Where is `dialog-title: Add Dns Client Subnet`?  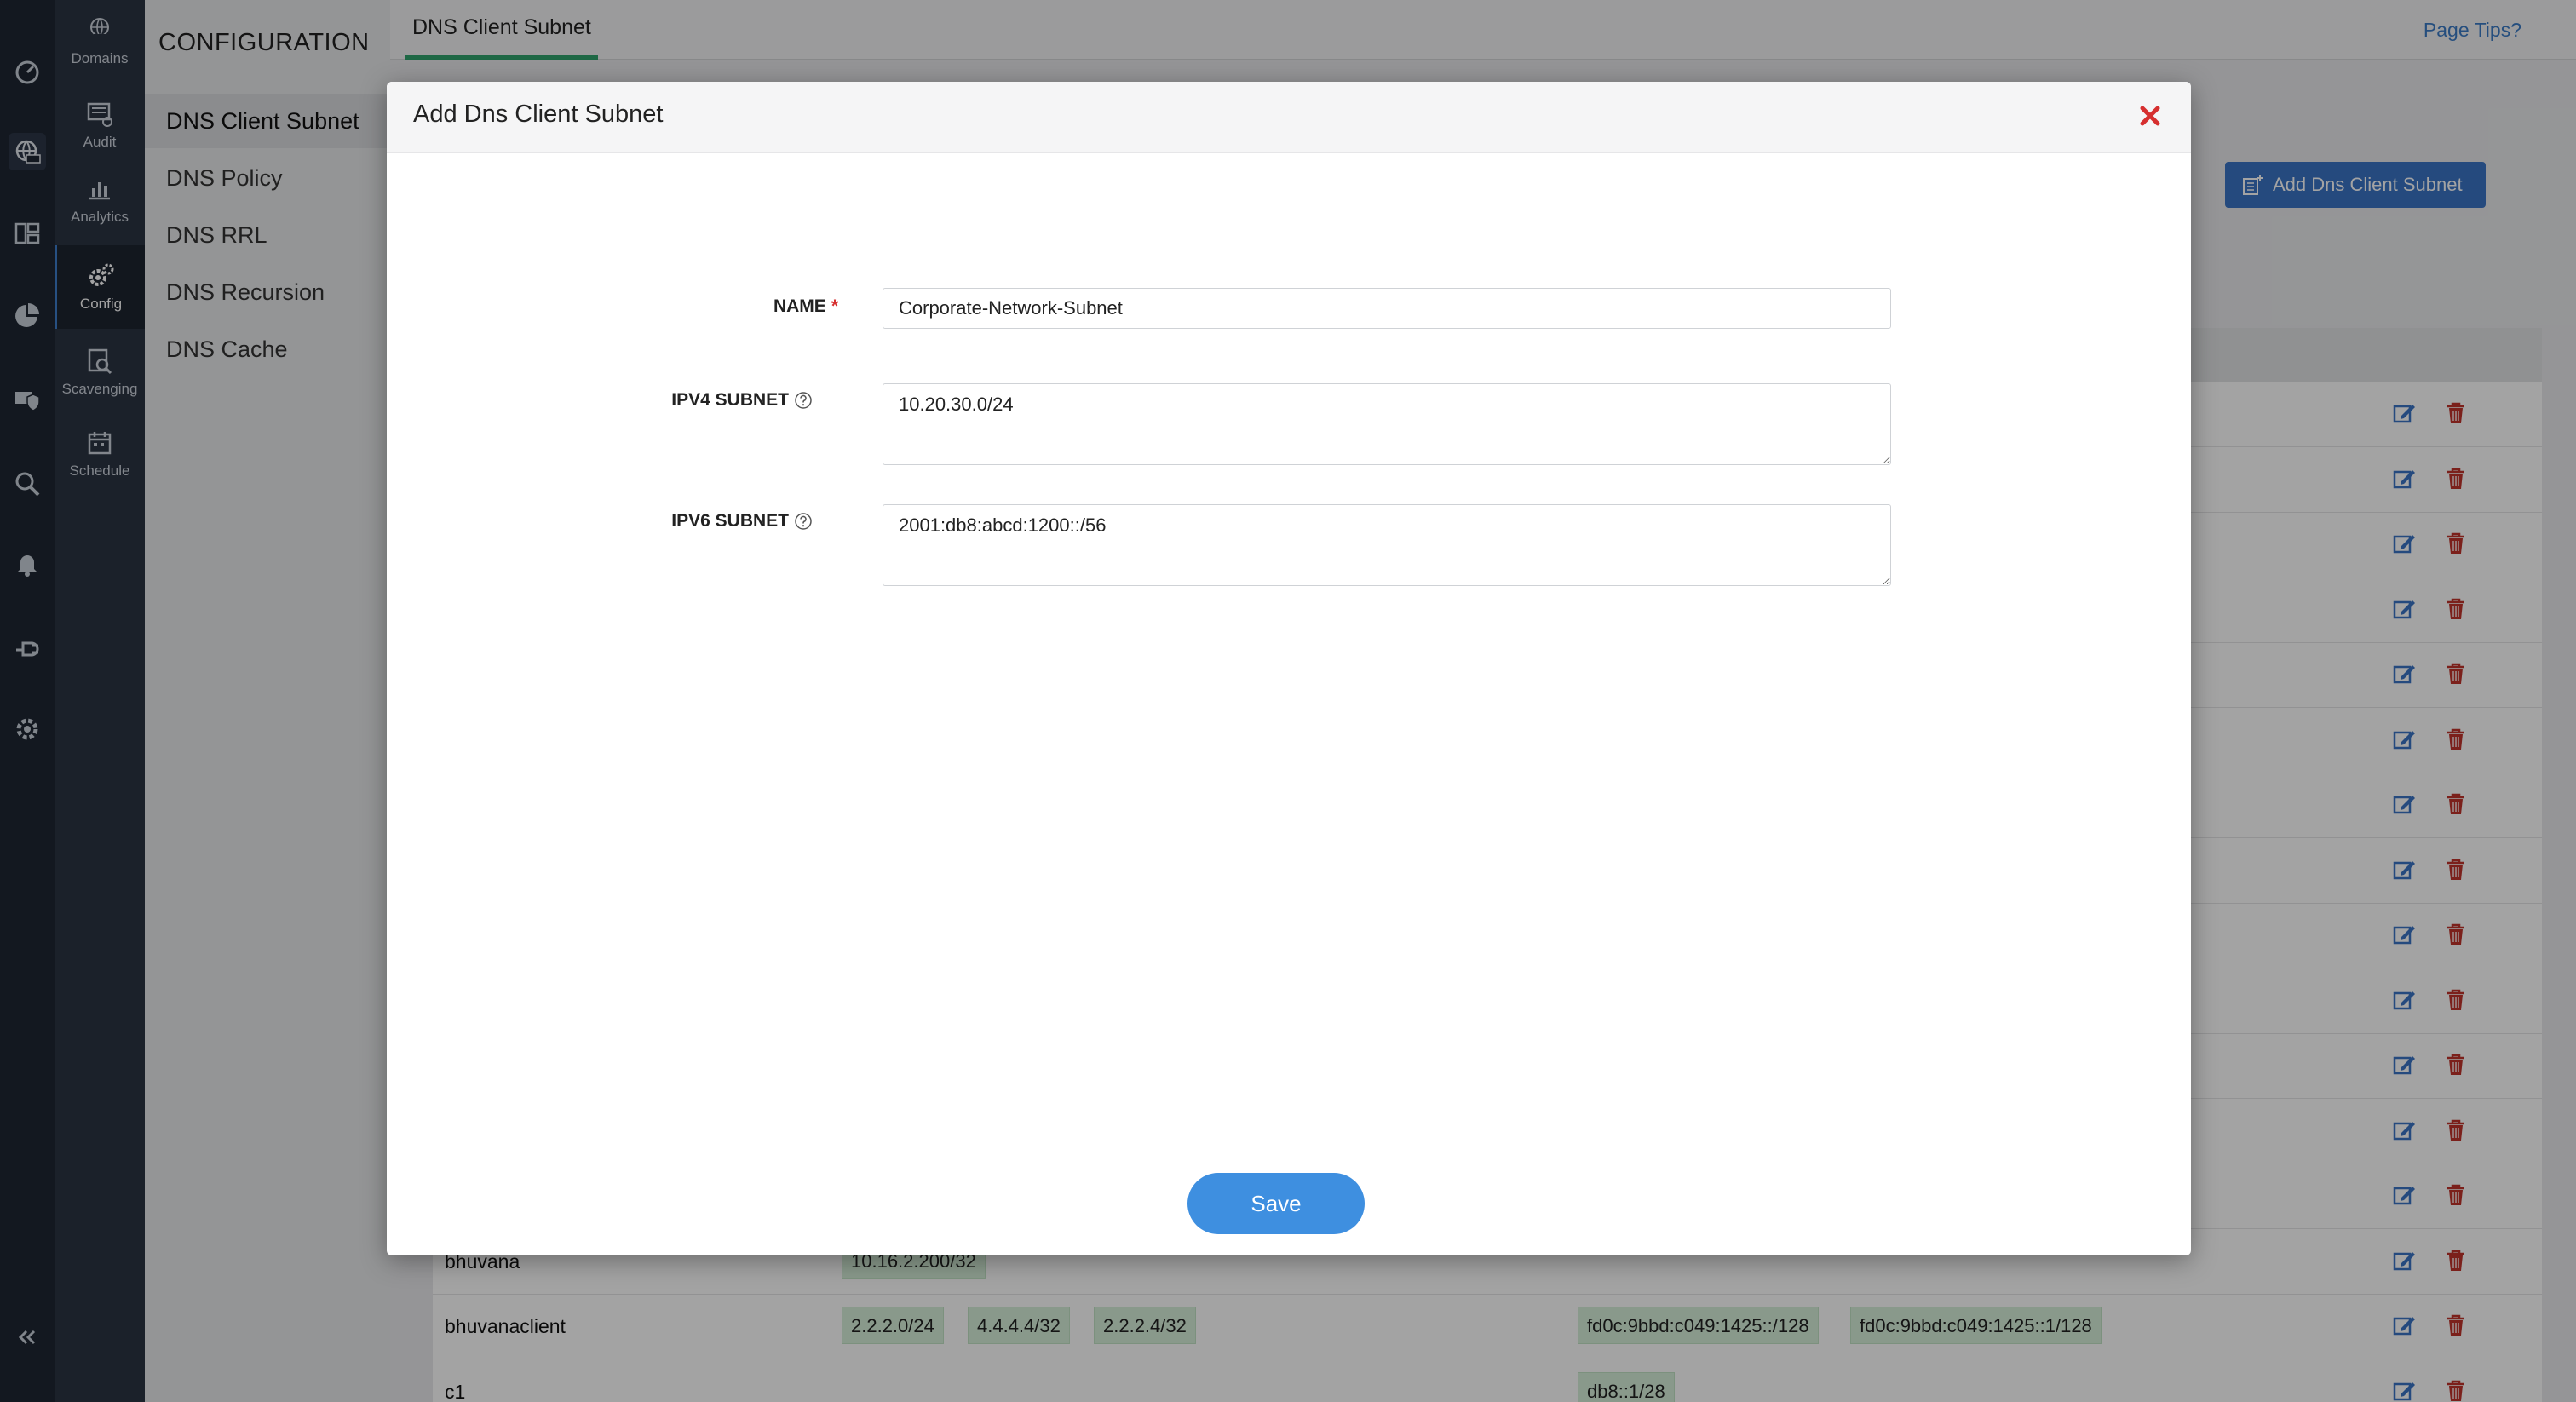 dialog-title: Add Dns Client Subnet is located at coordinates (538, 114).